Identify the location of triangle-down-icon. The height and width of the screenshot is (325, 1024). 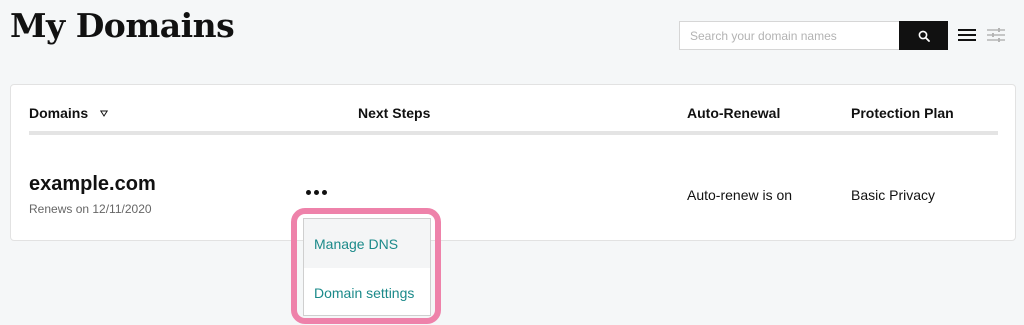
(104, 113).